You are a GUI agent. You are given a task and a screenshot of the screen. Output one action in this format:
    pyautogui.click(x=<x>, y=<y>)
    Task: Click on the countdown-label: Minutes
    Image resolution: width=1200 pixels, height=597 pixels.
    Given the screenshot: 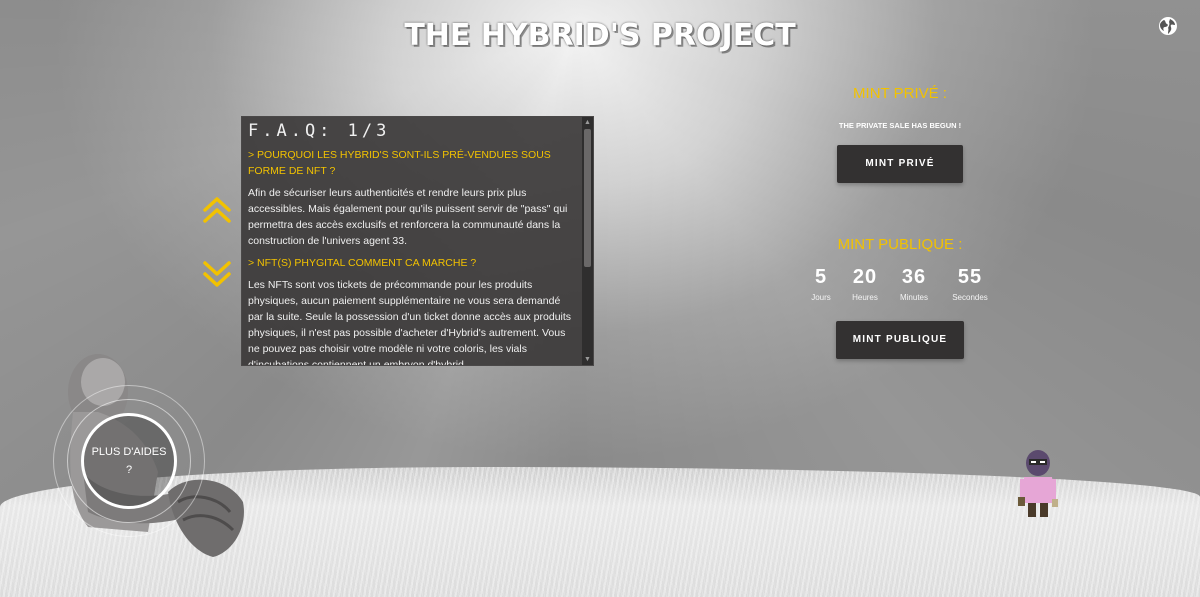 What is the action you would take?
    pyautogui.click(x=913, y=297)
    